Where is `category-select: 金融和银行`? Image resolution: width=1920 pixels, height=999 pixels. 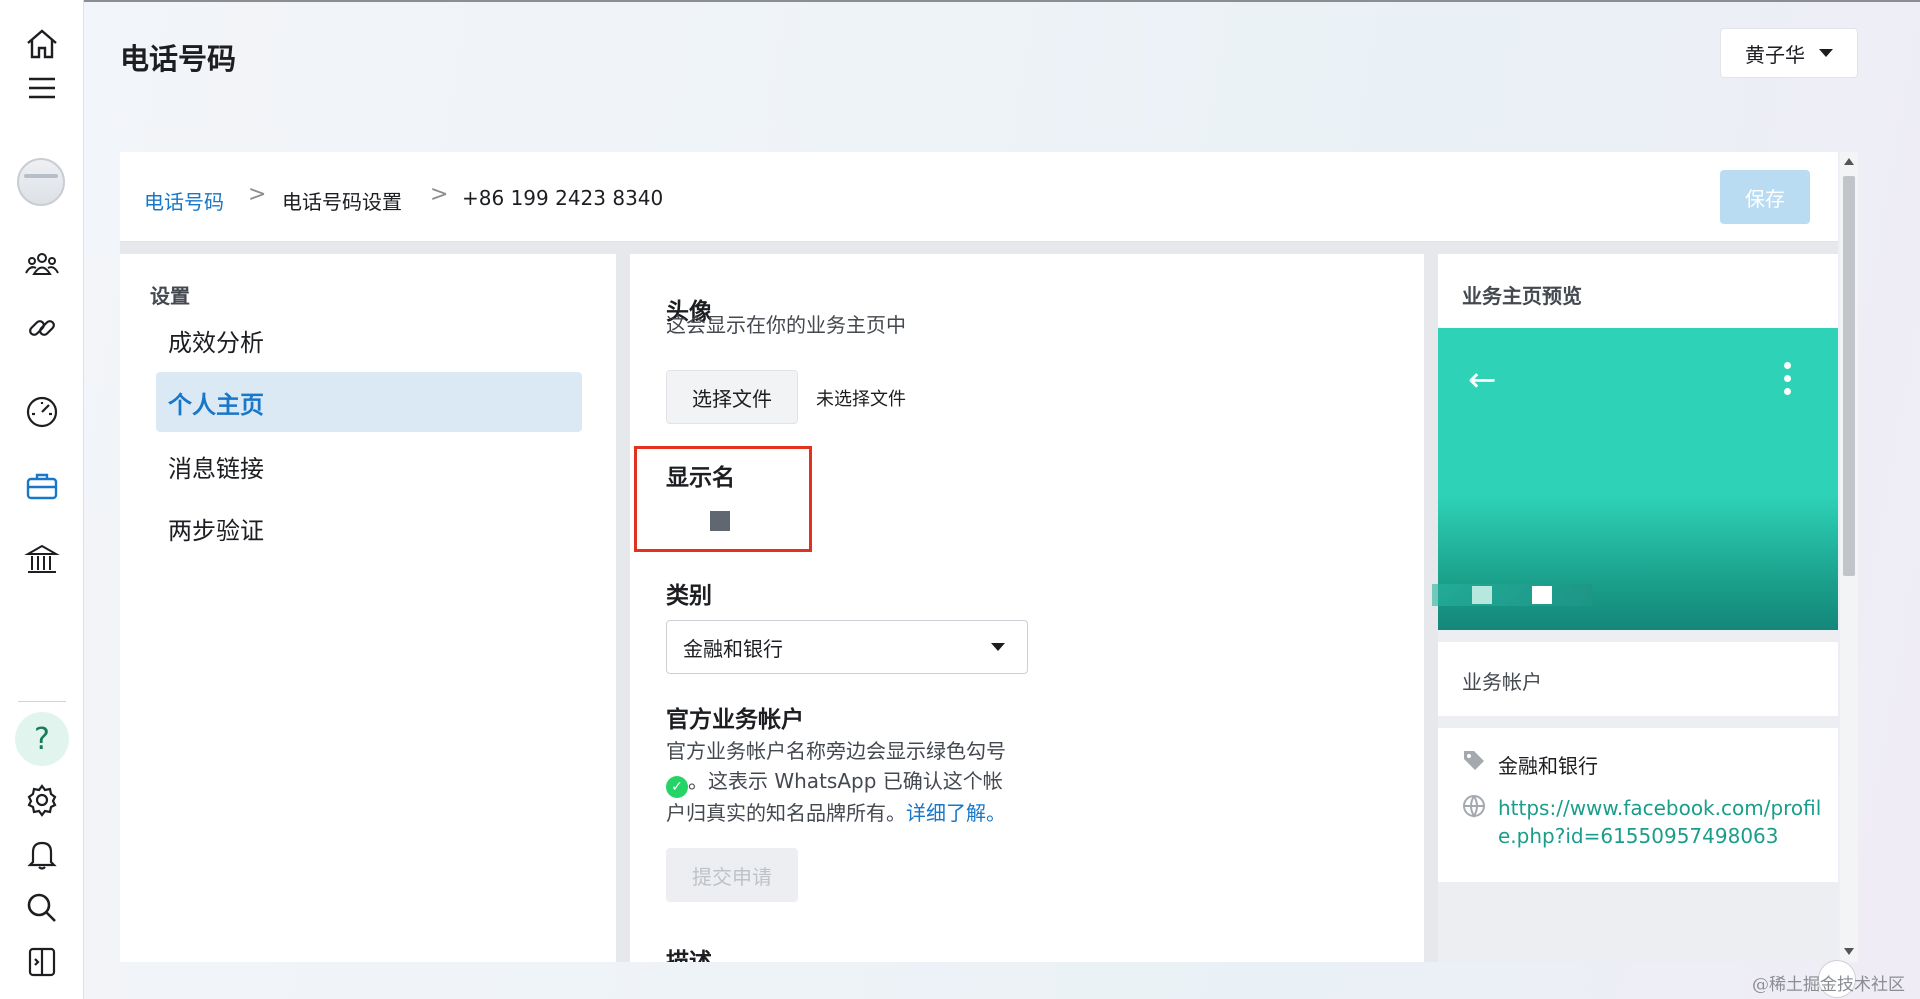
category-select: 金融和银行 is located at coordinates (847, 647).